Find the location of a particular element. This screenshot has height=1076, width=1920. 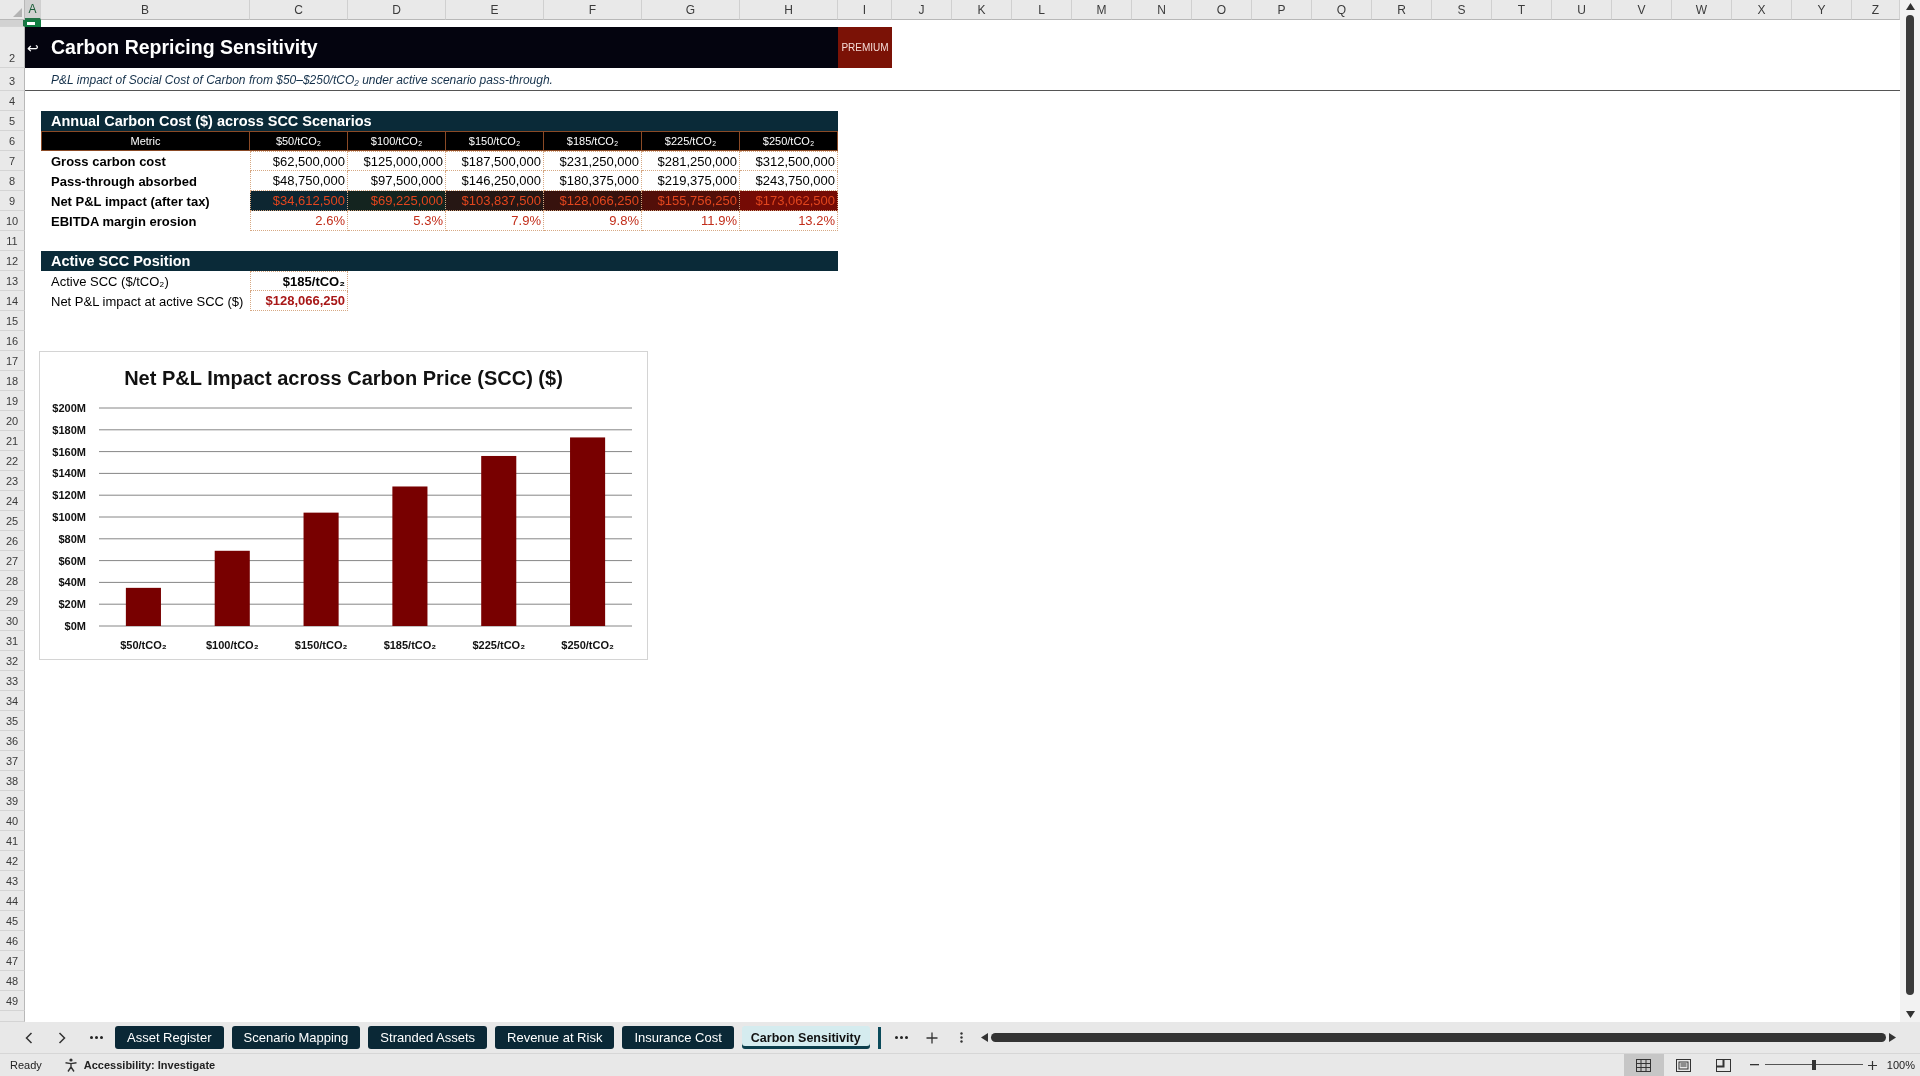

row-number: 47 is located at coordinates (12, 961).